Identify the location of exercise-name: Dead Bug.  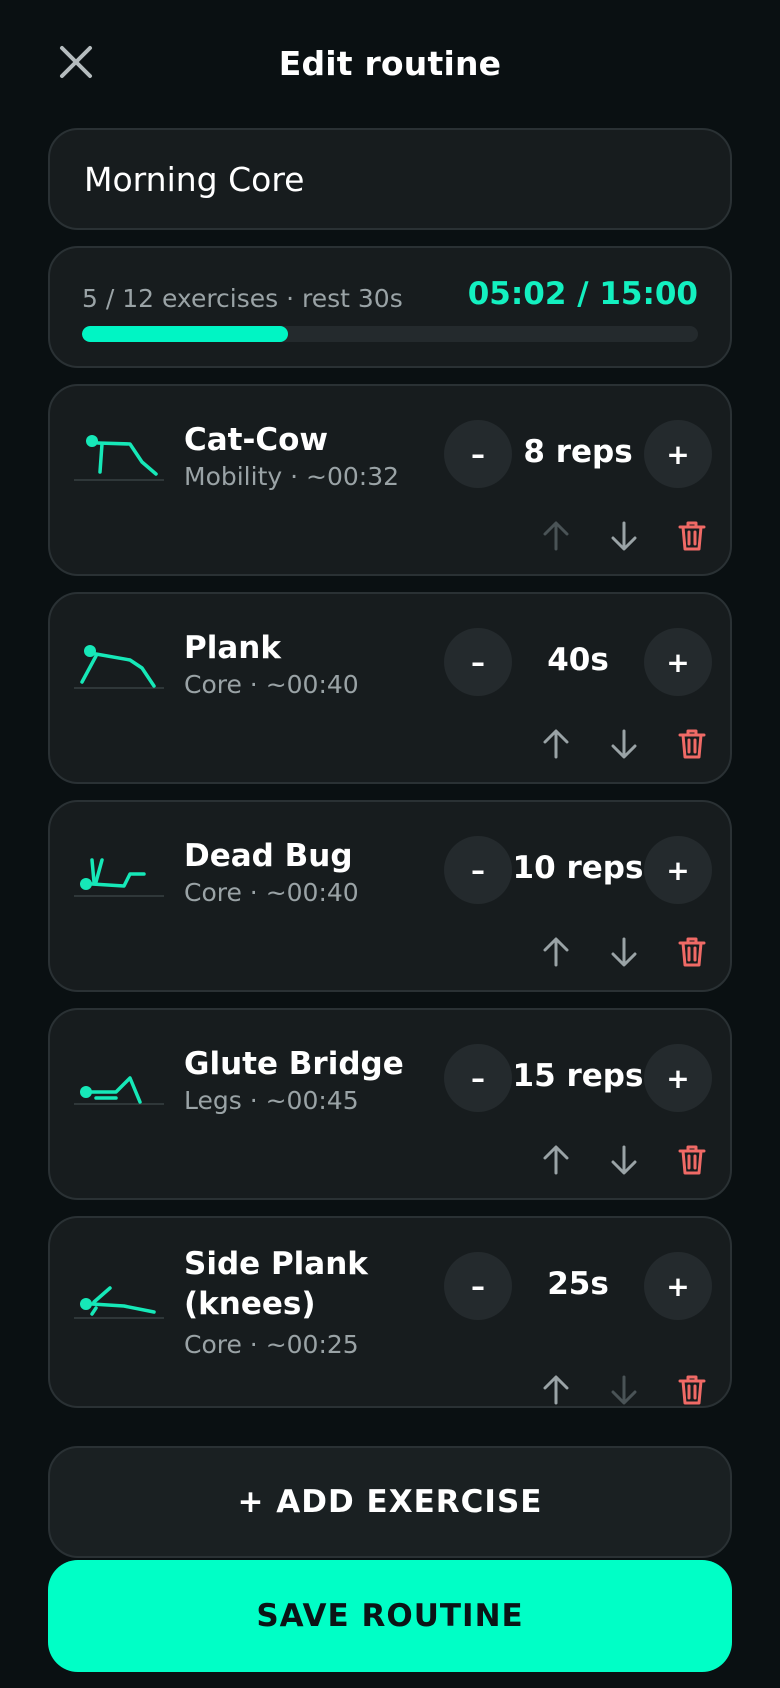
(268, 856).